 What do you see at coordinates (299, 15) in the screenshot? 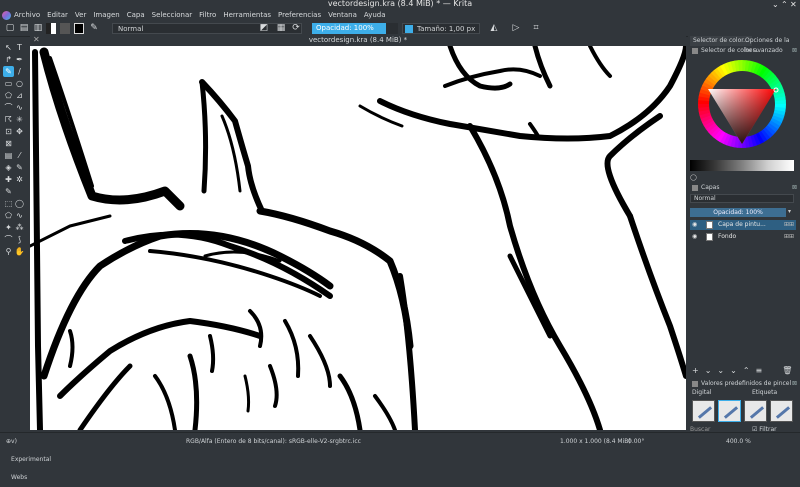
I see `menu-item-preferencias: Preferencias` at bounding box center [299, 15].